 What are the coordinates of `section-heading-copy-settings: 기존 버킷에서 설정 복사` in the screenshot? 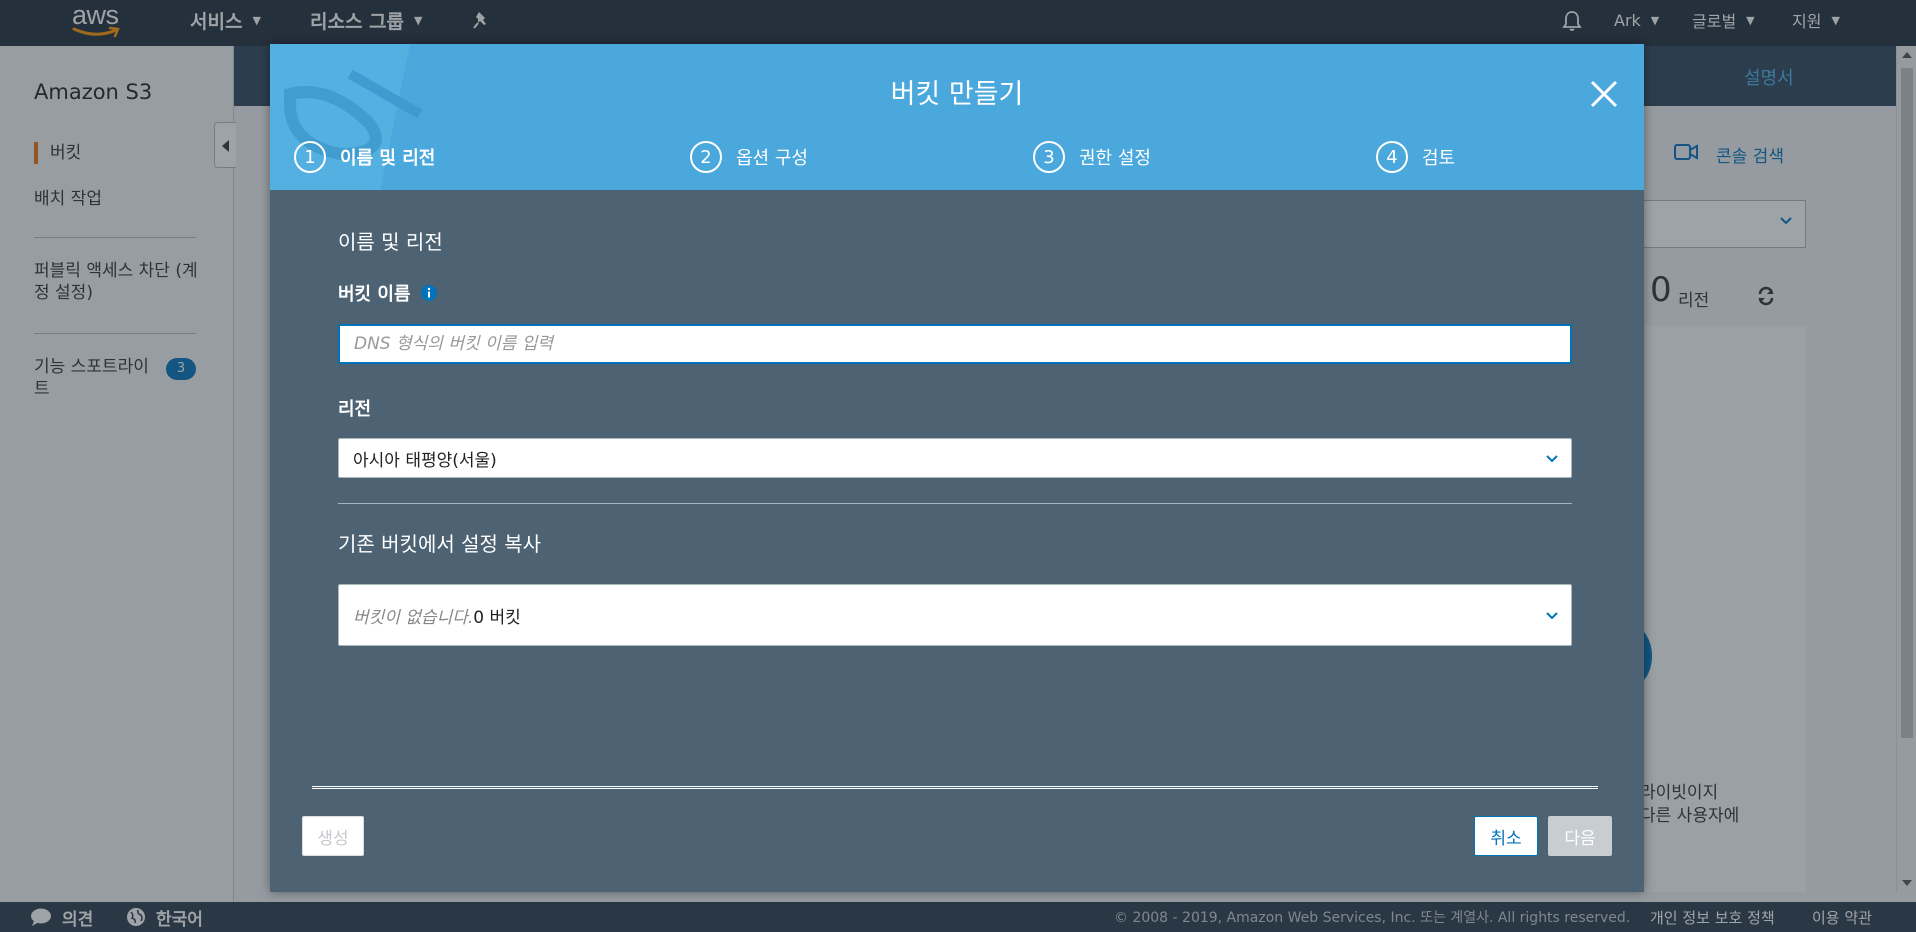 It's located at (440, 544).